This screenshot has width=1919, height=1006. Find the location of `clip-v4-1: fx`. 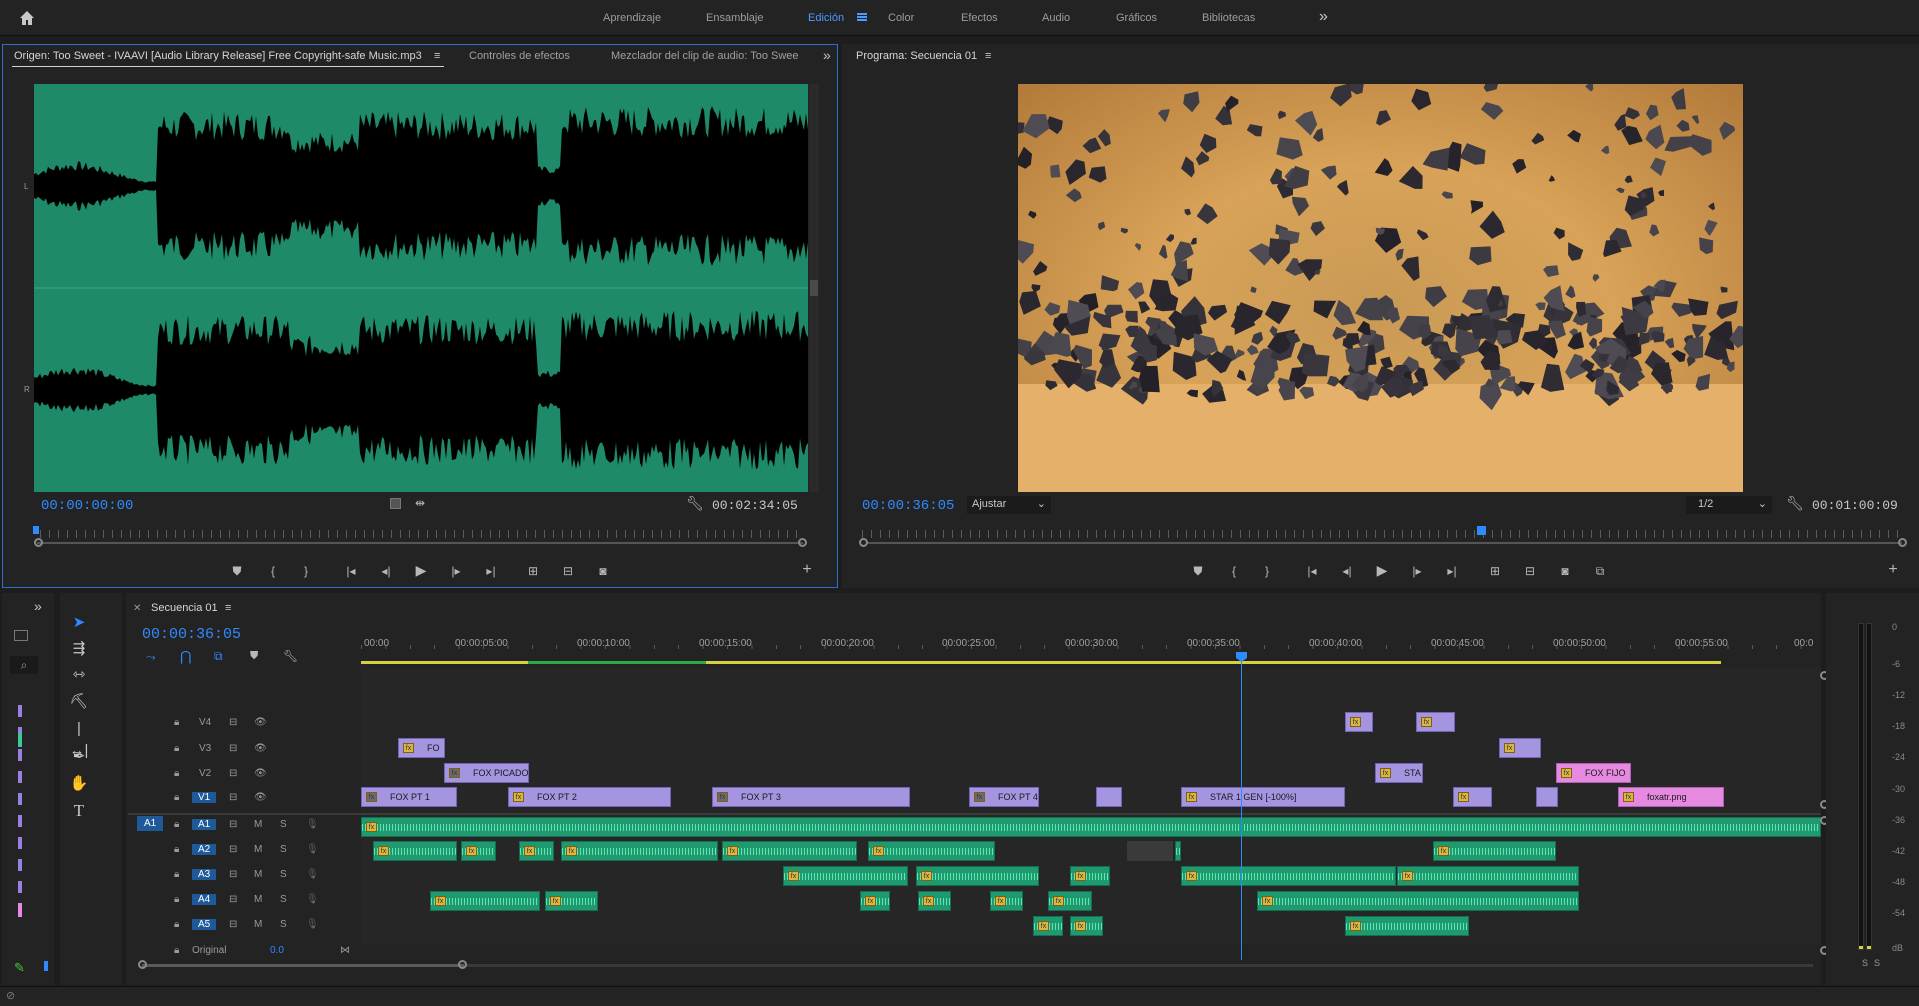

clip-v4-1: fx is located at coordinates (1359, 722).